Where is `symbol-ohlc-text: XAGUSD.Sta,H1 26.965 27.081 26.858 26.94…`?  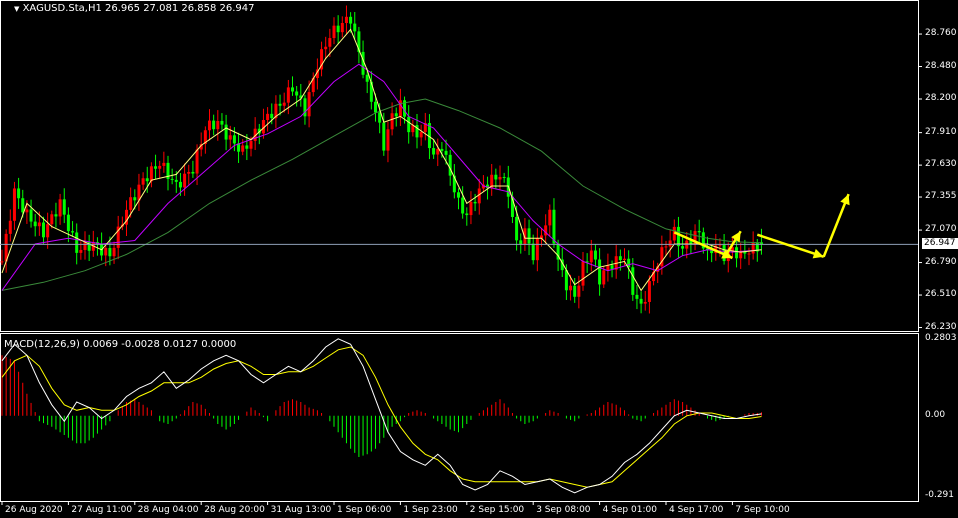
symbol-ohlc-text: XAGUSD.Sta,H1 26.965 27.081 26.858 26.94… is located at coordinates (138, 8).